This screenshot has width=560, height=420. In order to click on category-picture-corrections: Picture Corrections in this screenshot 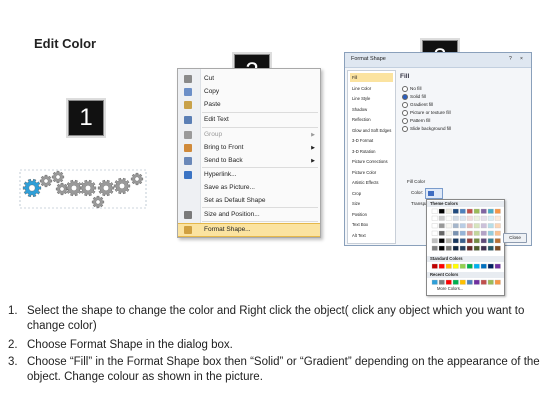, I will do `click(371, 161)`.